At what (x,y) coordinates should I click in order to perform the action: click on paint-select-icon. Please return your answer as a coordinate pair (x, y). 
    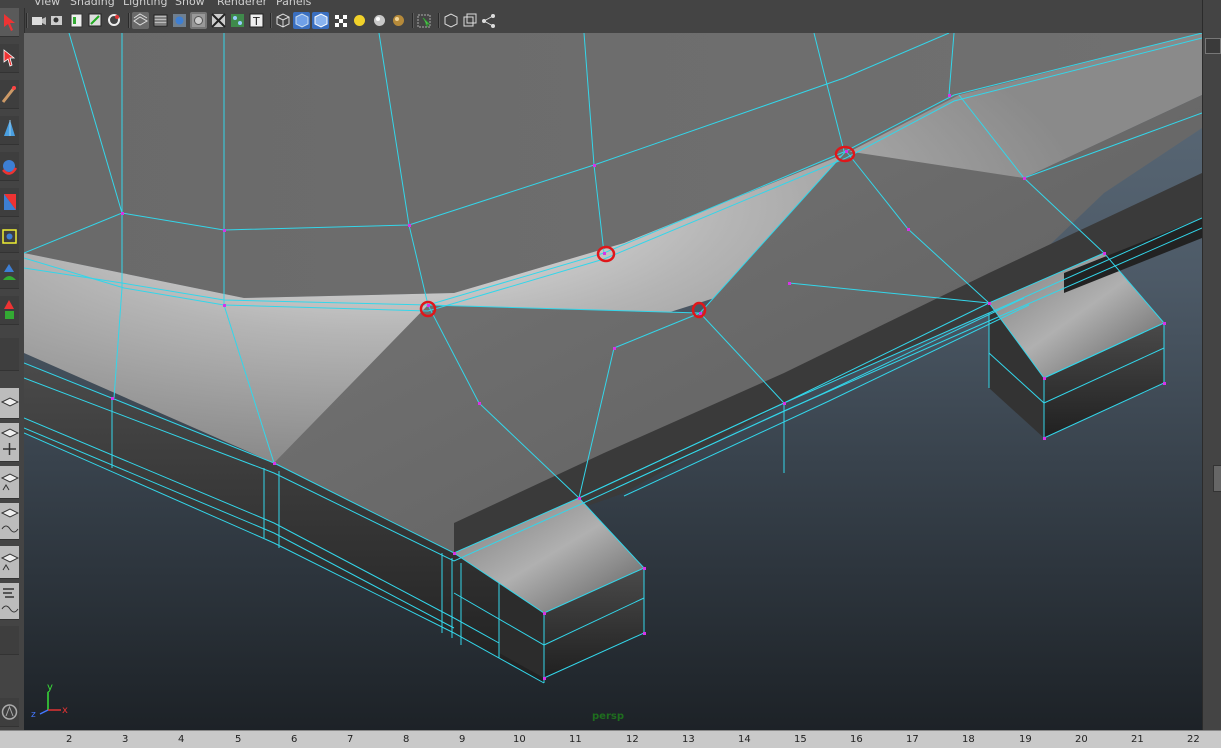
    Looking at the image, I should click on (9, 94).